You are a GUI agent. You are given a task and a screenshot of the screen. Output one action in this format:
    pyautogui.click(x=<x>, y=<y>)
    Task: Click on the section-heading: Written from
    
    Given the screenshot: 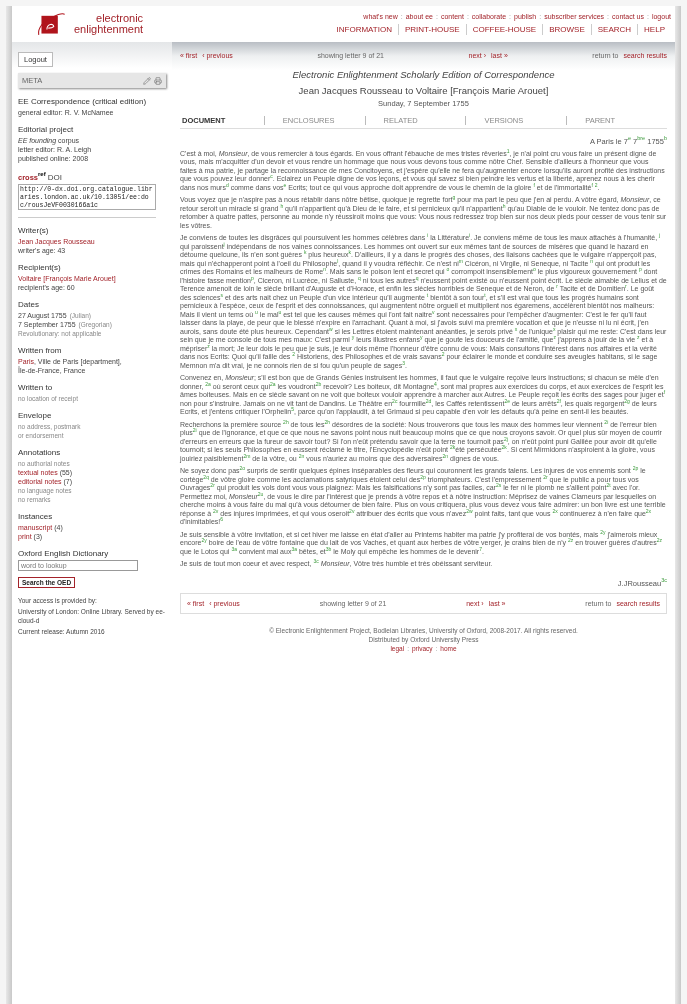 What is the action you would take?
    pyautogui.click(x=40, y=350)
    